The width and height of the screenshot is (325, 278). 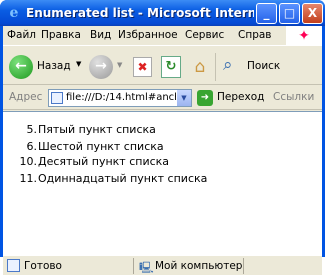 What do you see at coordinates (13, 265) in the screenshot?
I see `page-status-icon` at bounding box center [13, 265].